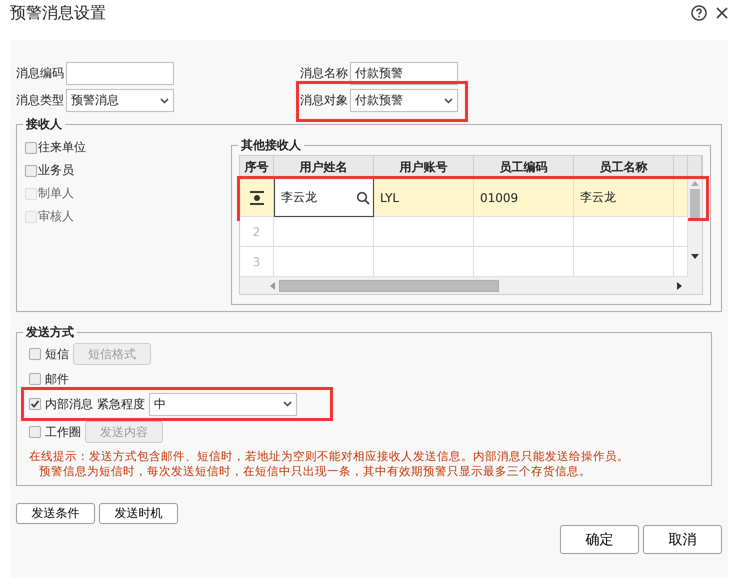 Image resolution: width=739 pixels, height=578 pixels. Describe the element at coordinates (624, 197) in the screenshot. I see `table-cell: 李云龙` at that location.